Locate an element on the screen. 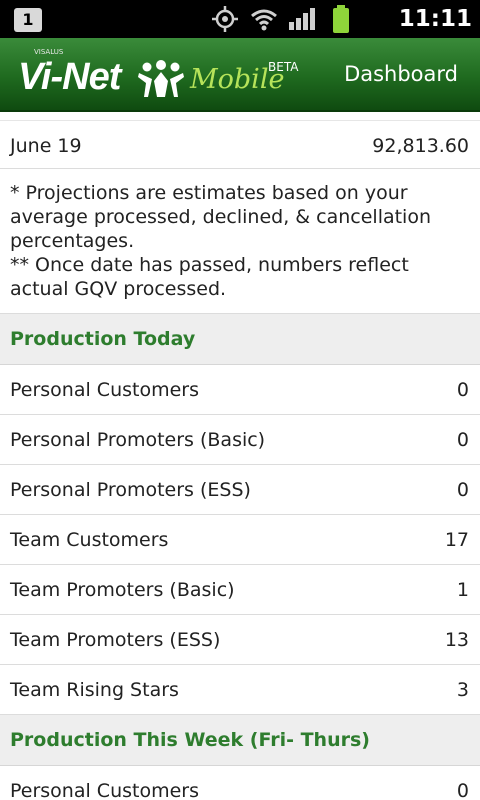 The height and width of the screenshot is (800, 480). row-value: 3 is located at coordinates (462, 690).